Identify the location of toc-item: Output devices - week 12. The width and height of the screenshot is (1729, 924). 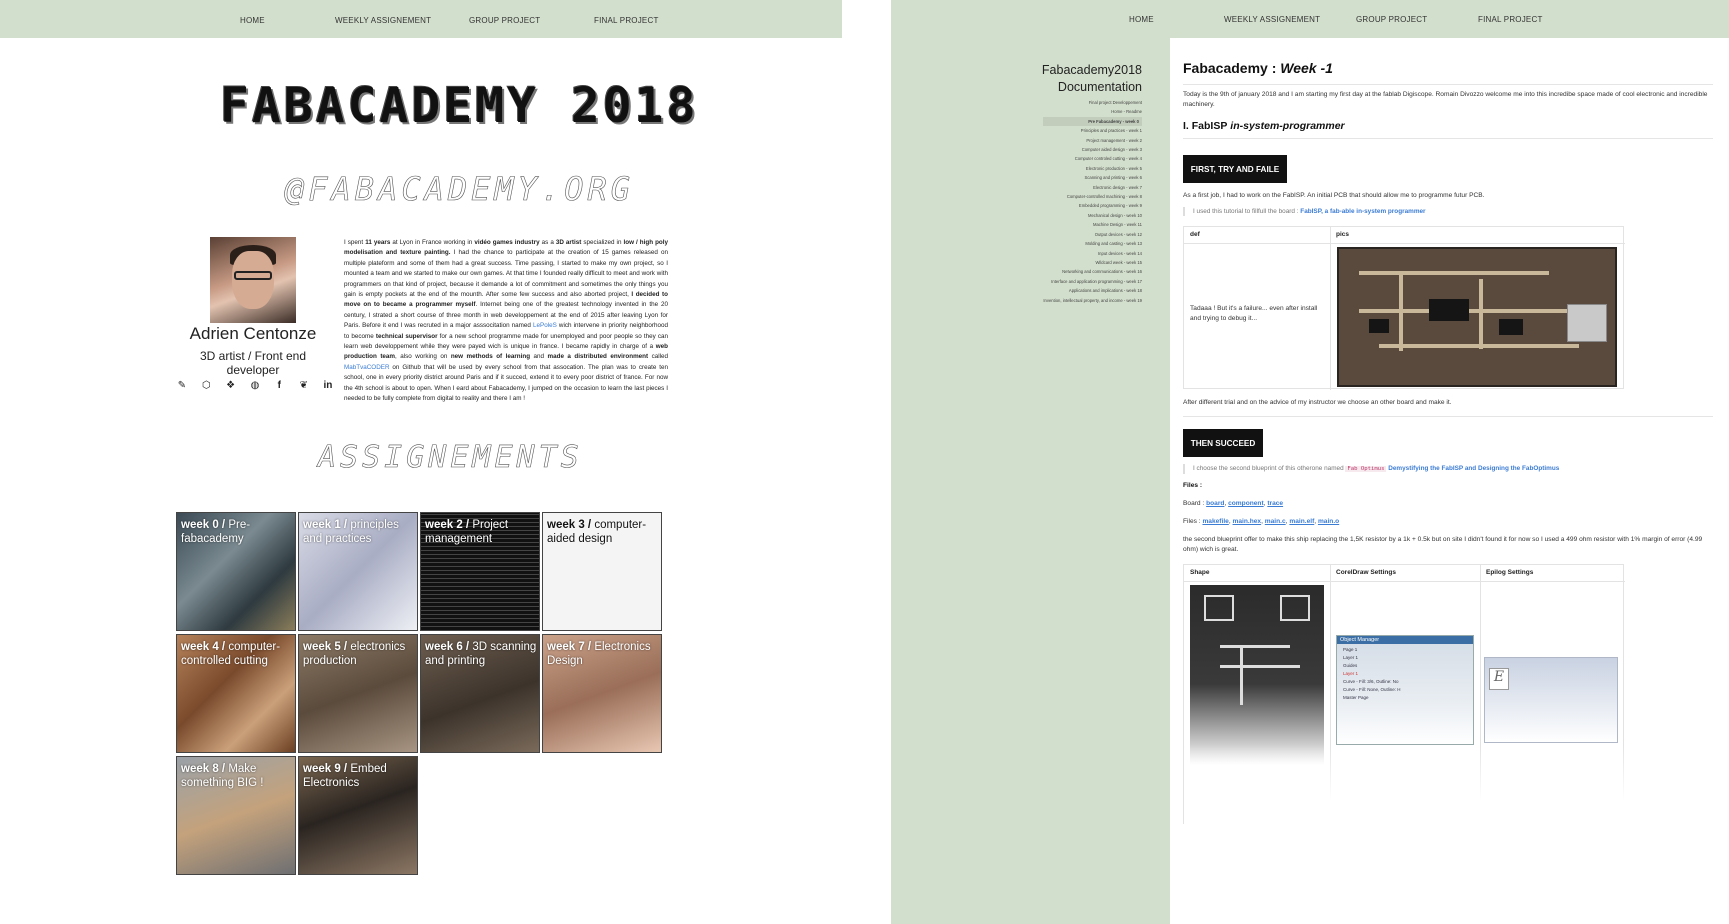
(1092, 234).